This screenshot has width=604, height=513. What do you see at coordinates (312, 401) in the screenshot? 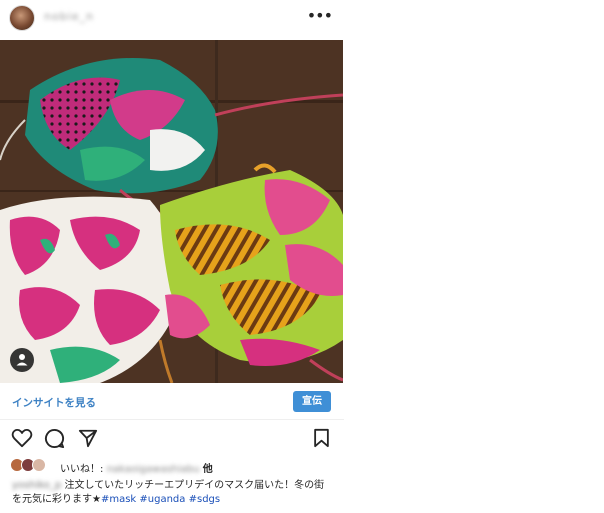
I see `promote-button: 宣伝` at bounding box center [312, 401].